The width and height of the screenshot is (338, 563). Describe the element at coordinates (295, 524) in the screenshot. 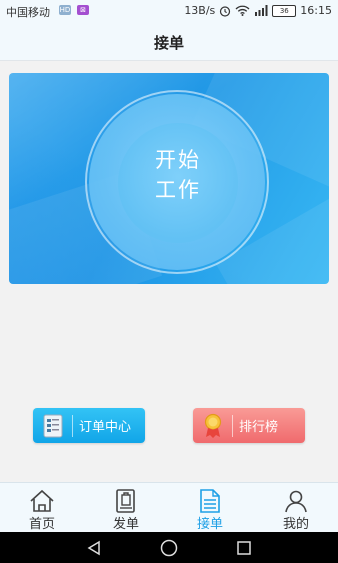

I see `nav-profile-label: 我的` at that location.